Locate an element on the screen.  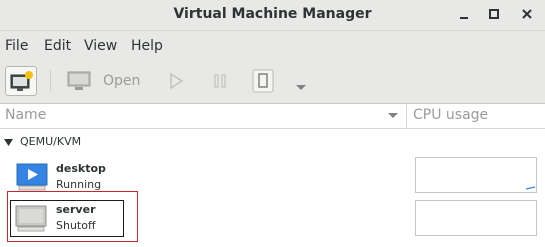
close-button is located at coordinates (527, 14).